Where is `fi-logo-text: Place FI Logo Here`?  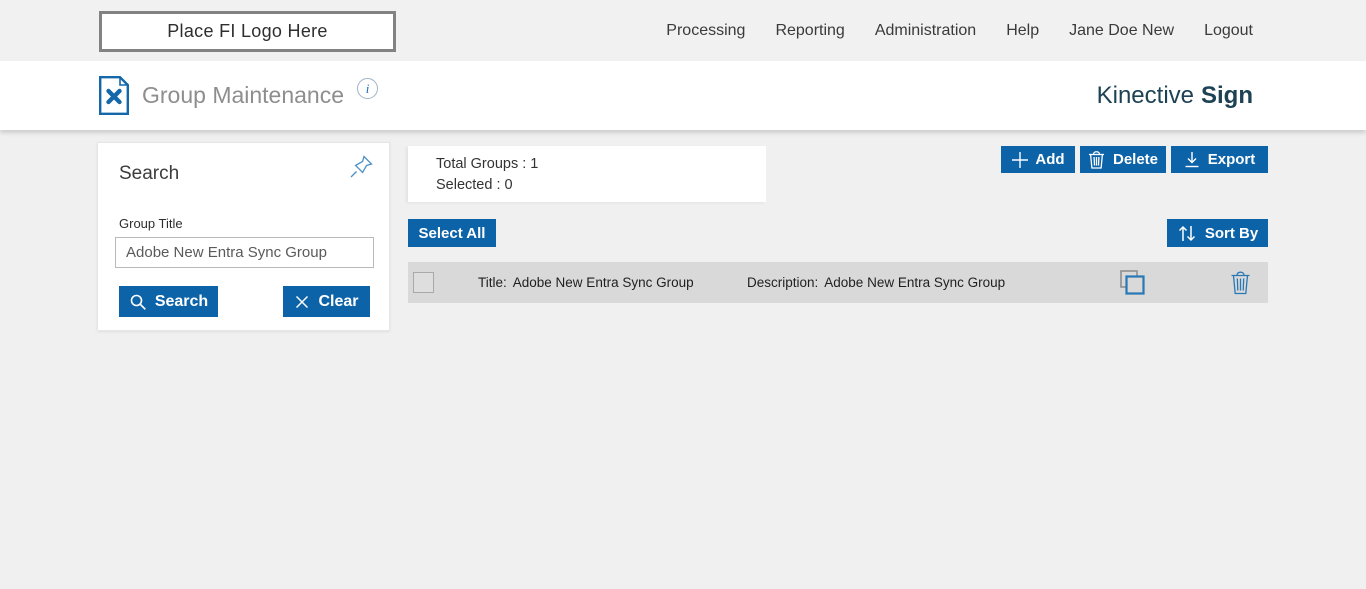
fi-logo-text: Place FI Logo Here is located at coordinates (247, 31).